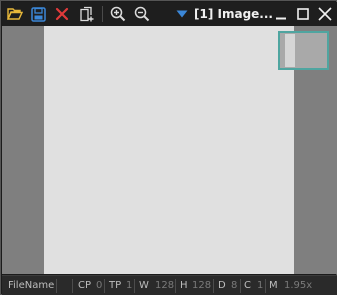 Image resolution: width=337 pixels, height=295 pixels. I want to click on dropdown-arrow-icon, so click(182, 14).